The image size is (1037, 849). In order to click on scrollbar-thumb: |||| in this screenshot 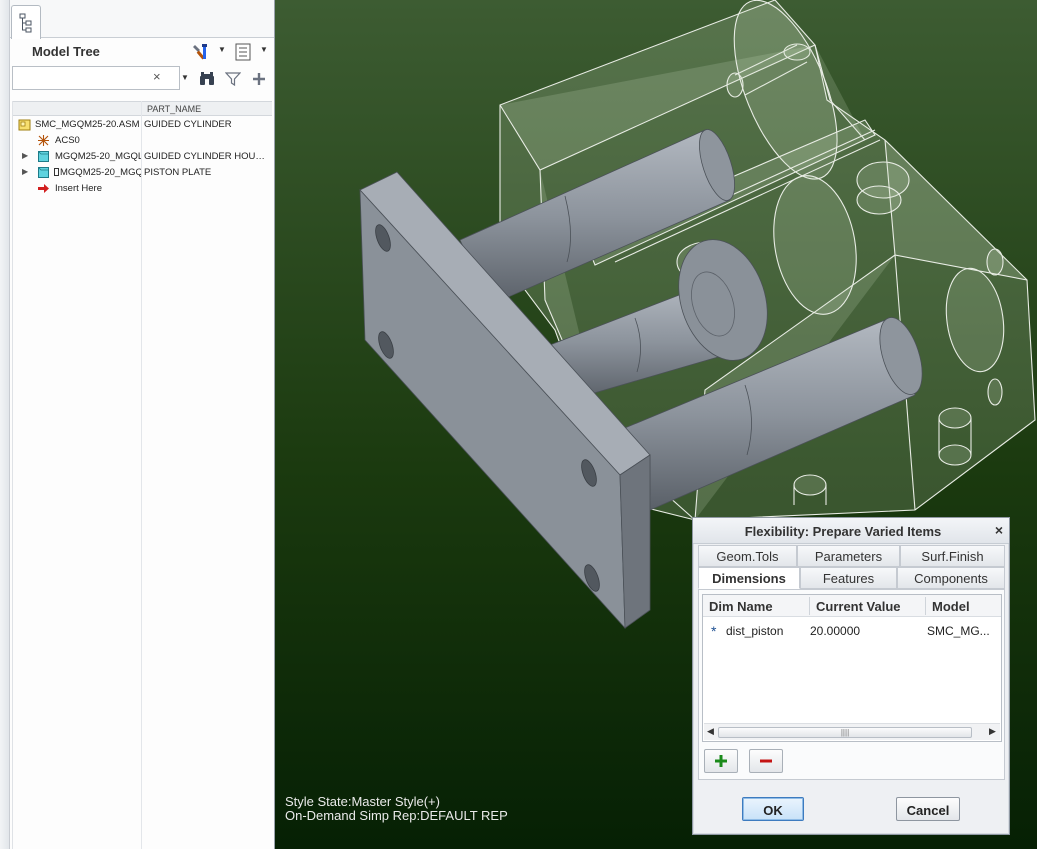, I will do `click(845, 732)`.